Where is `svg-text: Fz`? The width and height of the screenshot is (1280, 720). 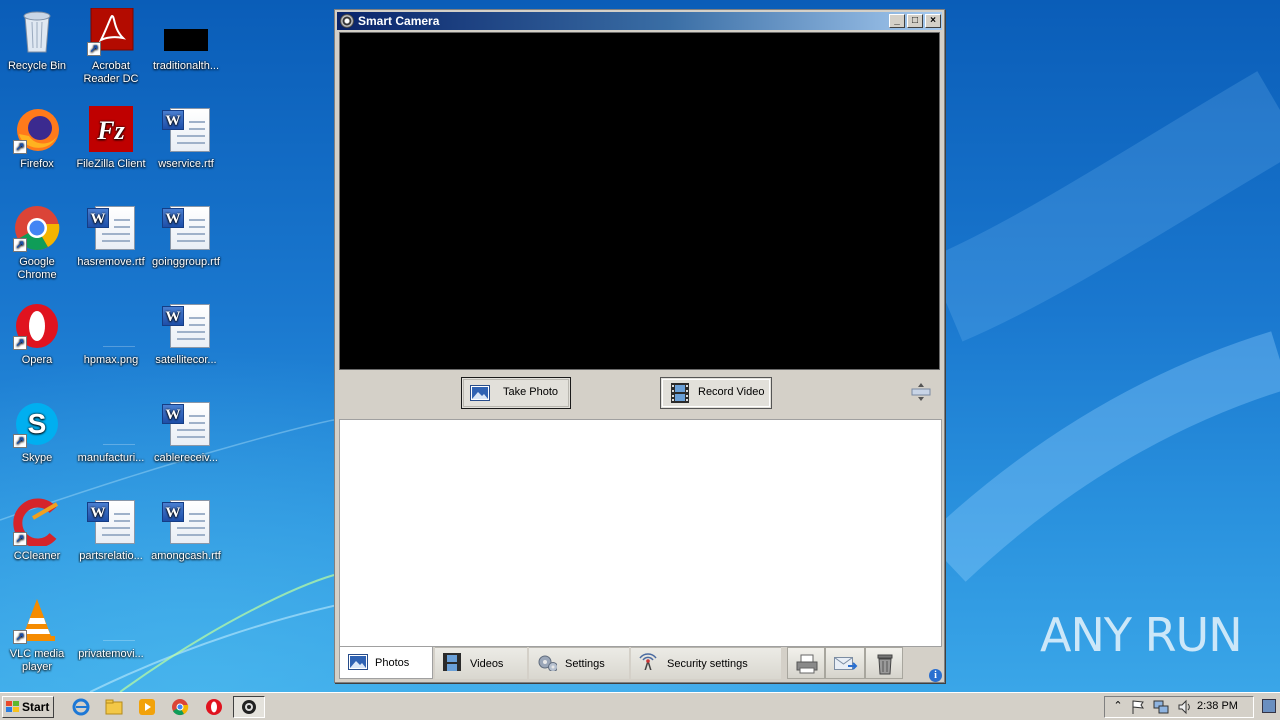 svg-text: Fz is located at coordinates (110, 130).